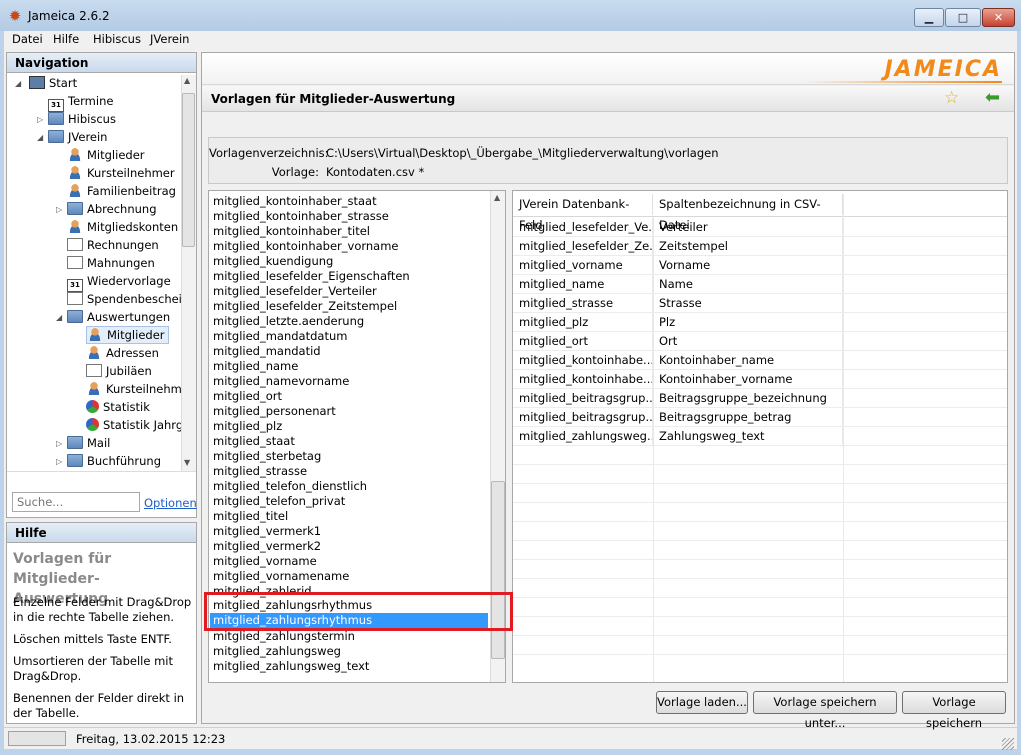 The height and width of the screenshot is (755, 1021). What do you see at coordinates (265, 561) in the screenshot?
I see `list-item: mitglied_vorname` at bounding box center [265, 561].